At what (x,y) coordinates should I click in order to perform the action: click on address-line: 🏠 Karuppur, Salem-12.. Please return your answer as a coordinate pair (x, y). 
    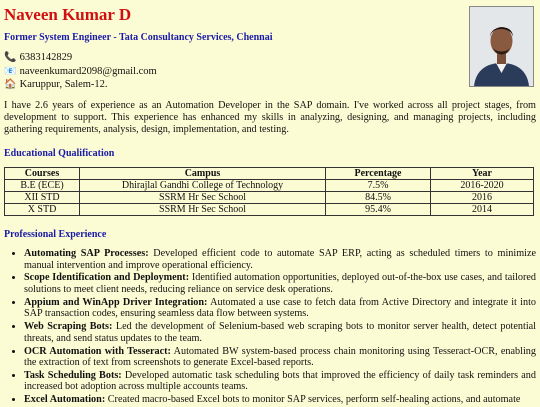
    Looking at the image, I should click on (56, 84).